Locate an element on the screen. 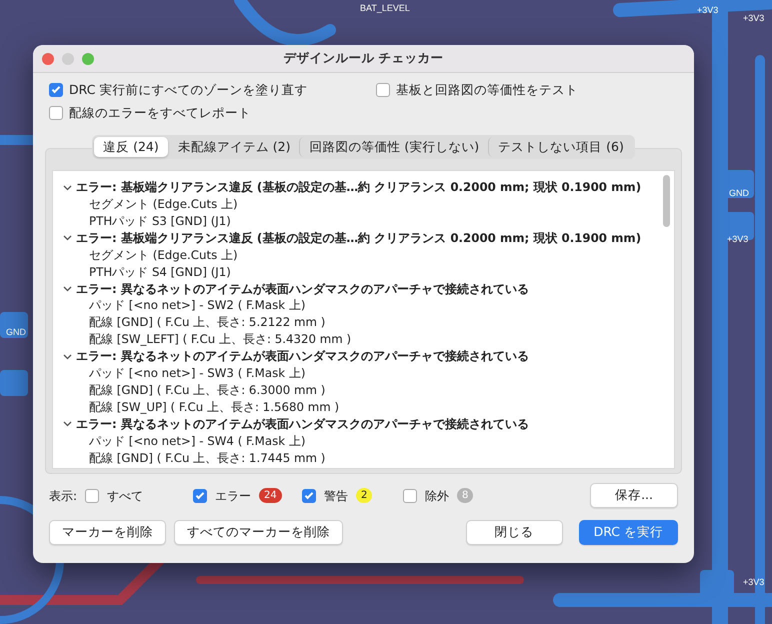 Image resolution: width=772 pixels, height=624 pixels. count-badge: 24 is located at coordinates (270, 496).